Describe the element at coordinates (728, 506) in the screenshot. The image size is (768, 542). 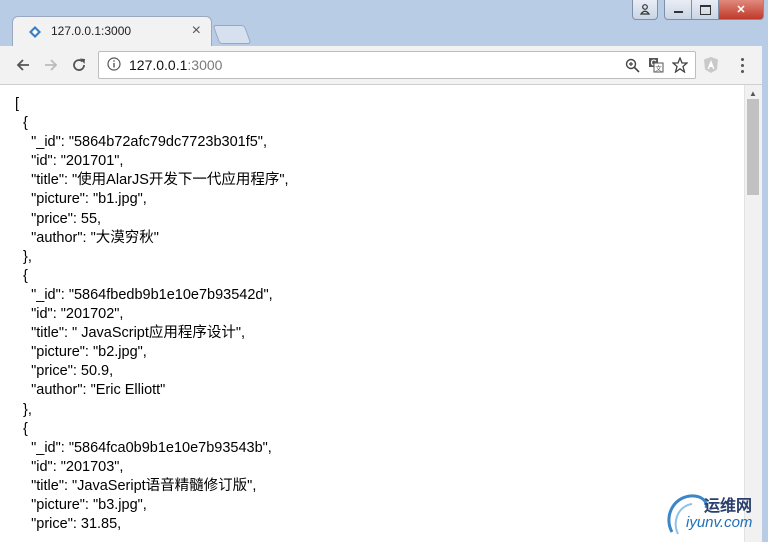
I see `watermark-cn-text: 运维网` at that location.